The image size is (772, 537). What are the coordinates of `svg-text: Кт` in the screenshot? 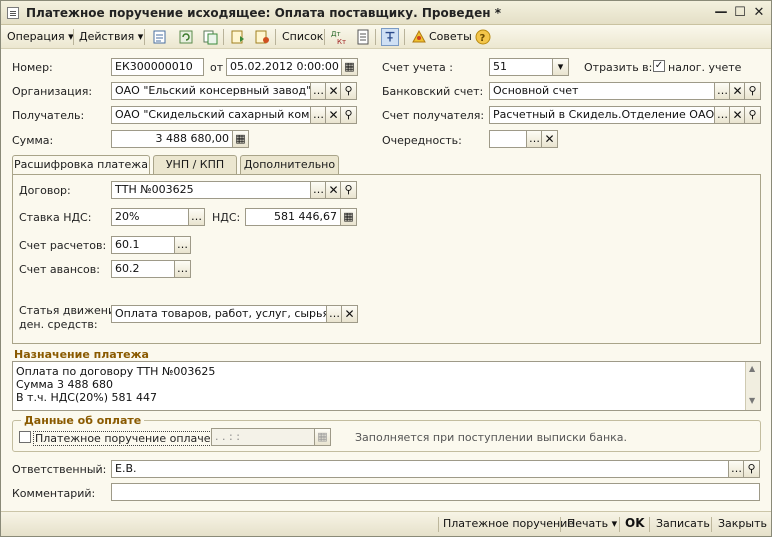 It's located at (341, 42).